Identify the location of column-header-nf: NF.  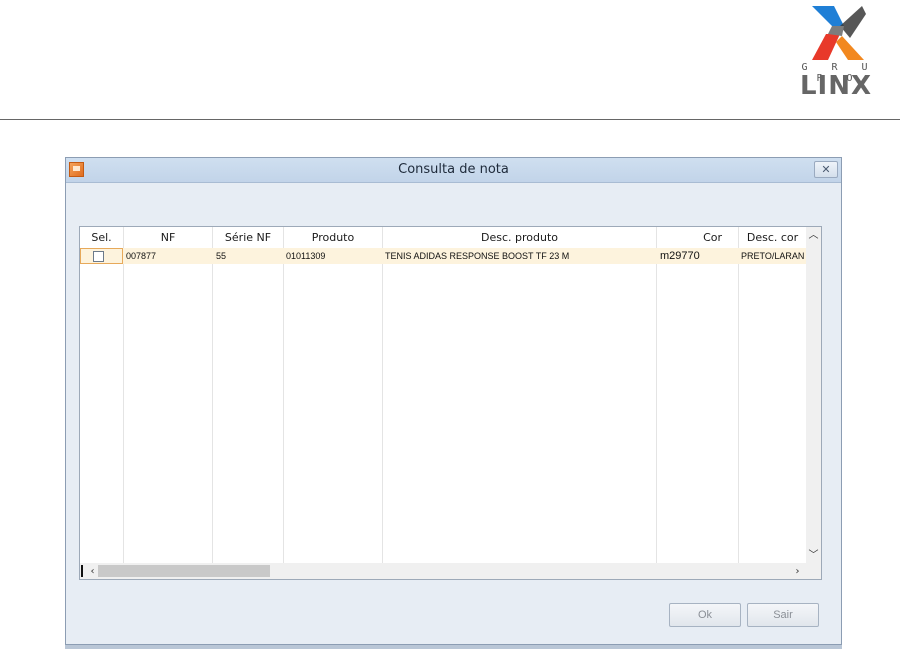
(168, 237).